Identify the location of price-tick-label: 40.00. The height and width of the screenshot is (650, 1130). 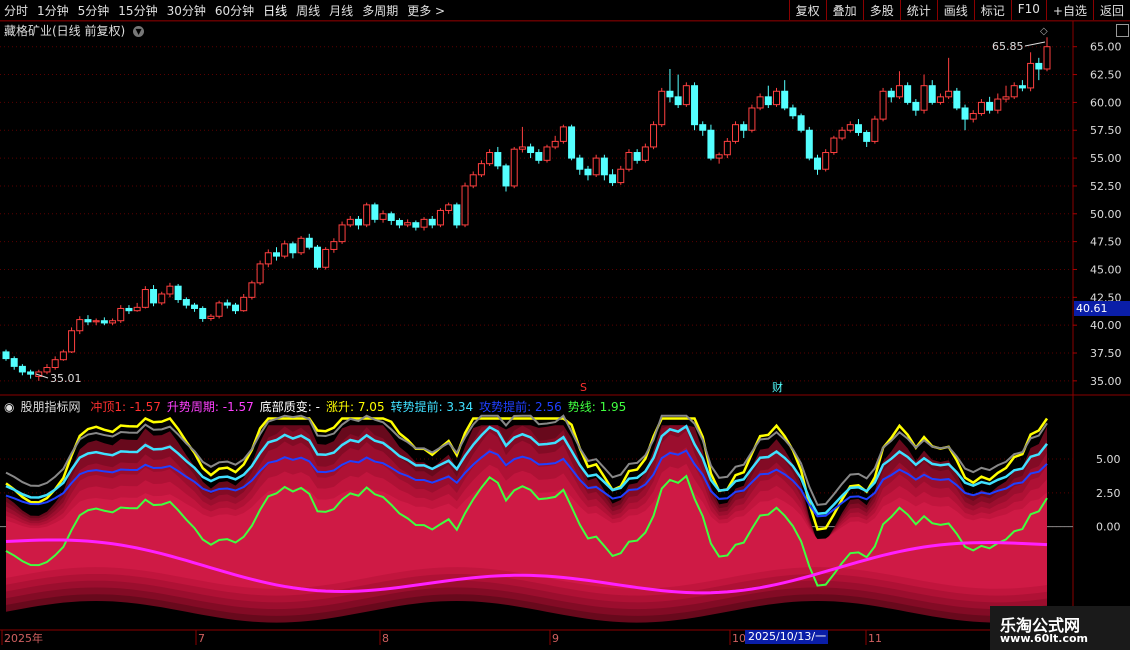
(1106, 325).